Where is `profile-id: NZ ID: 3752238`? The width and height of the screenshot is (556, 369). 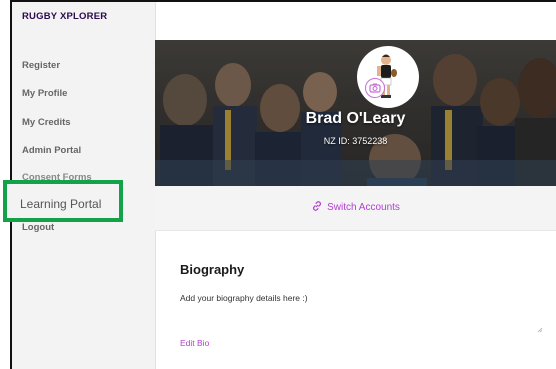
profile-id: NZ ID: 3752238 is located at coordinates (355, 141).